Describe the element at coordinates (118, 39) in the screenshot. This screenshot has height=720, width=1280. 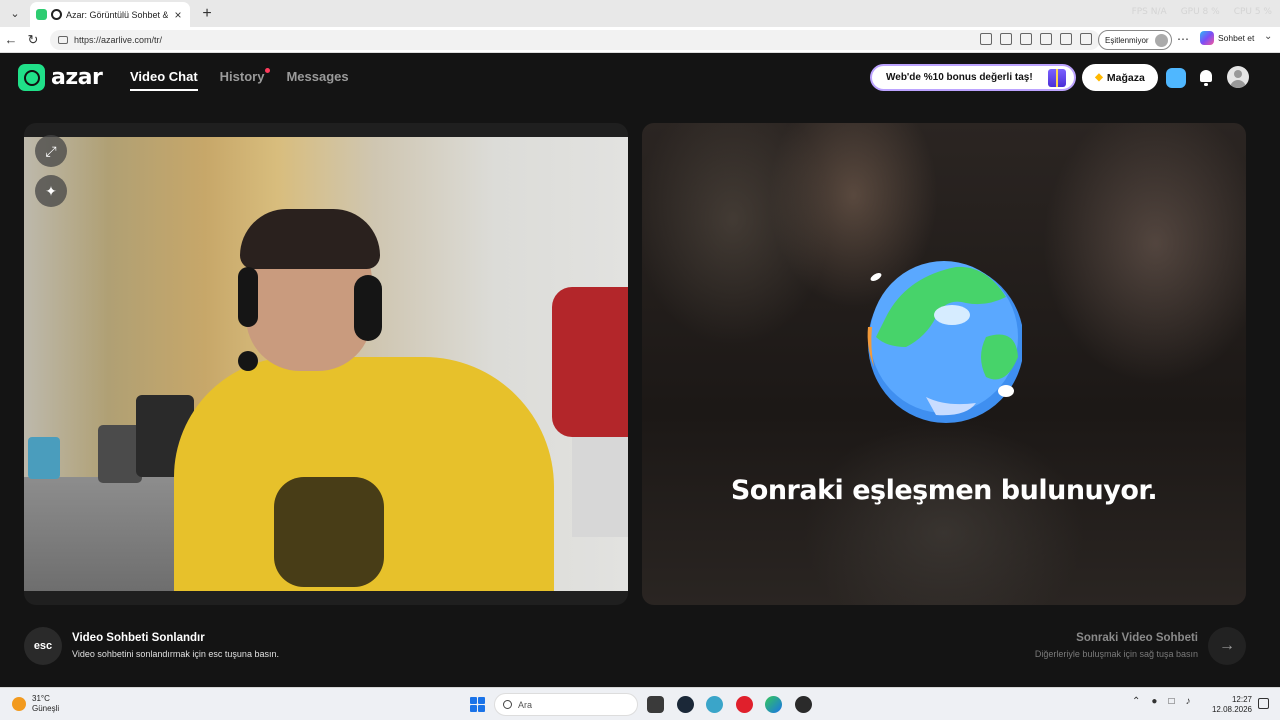
I see `url-text: https://azarlive.com/tr/` at that location.